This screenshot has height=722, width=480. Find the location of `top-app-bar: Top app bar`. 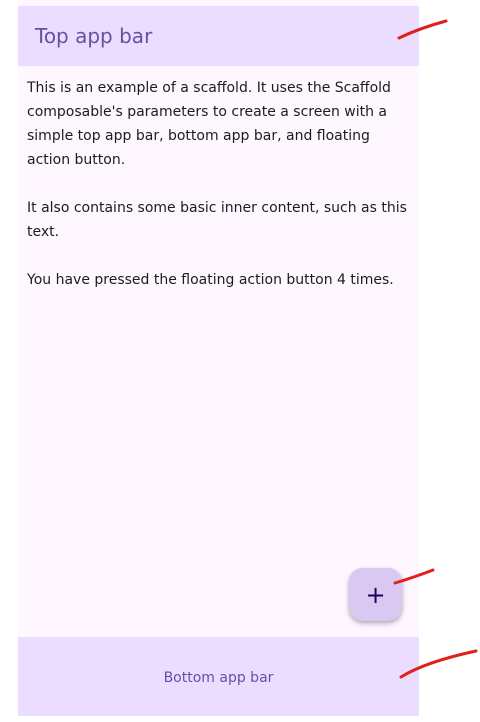

top-app-bar: Top app bar is located at coordinates (218, 36).